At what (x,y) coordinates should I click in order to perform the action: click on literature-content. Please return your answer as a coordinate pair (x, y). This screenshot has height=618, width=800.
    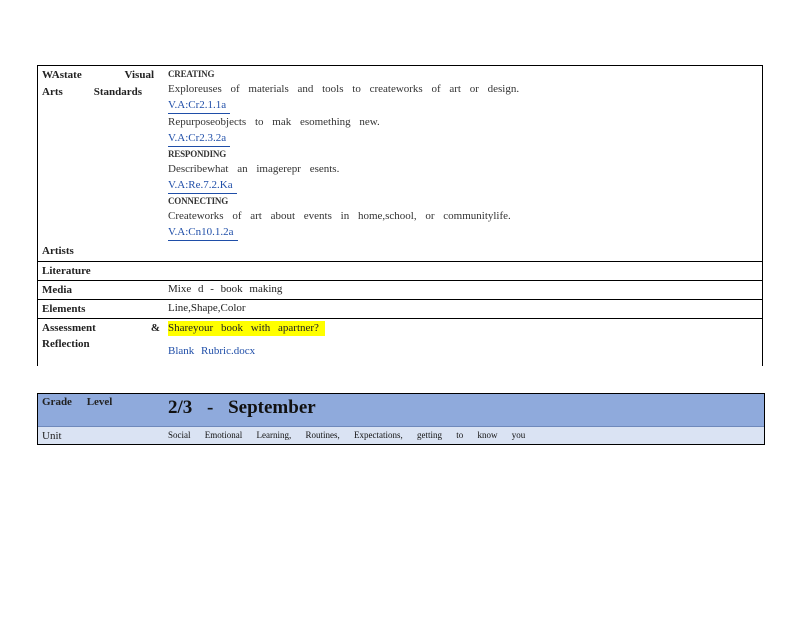
    Looking at the image, I should click on (463, 271).